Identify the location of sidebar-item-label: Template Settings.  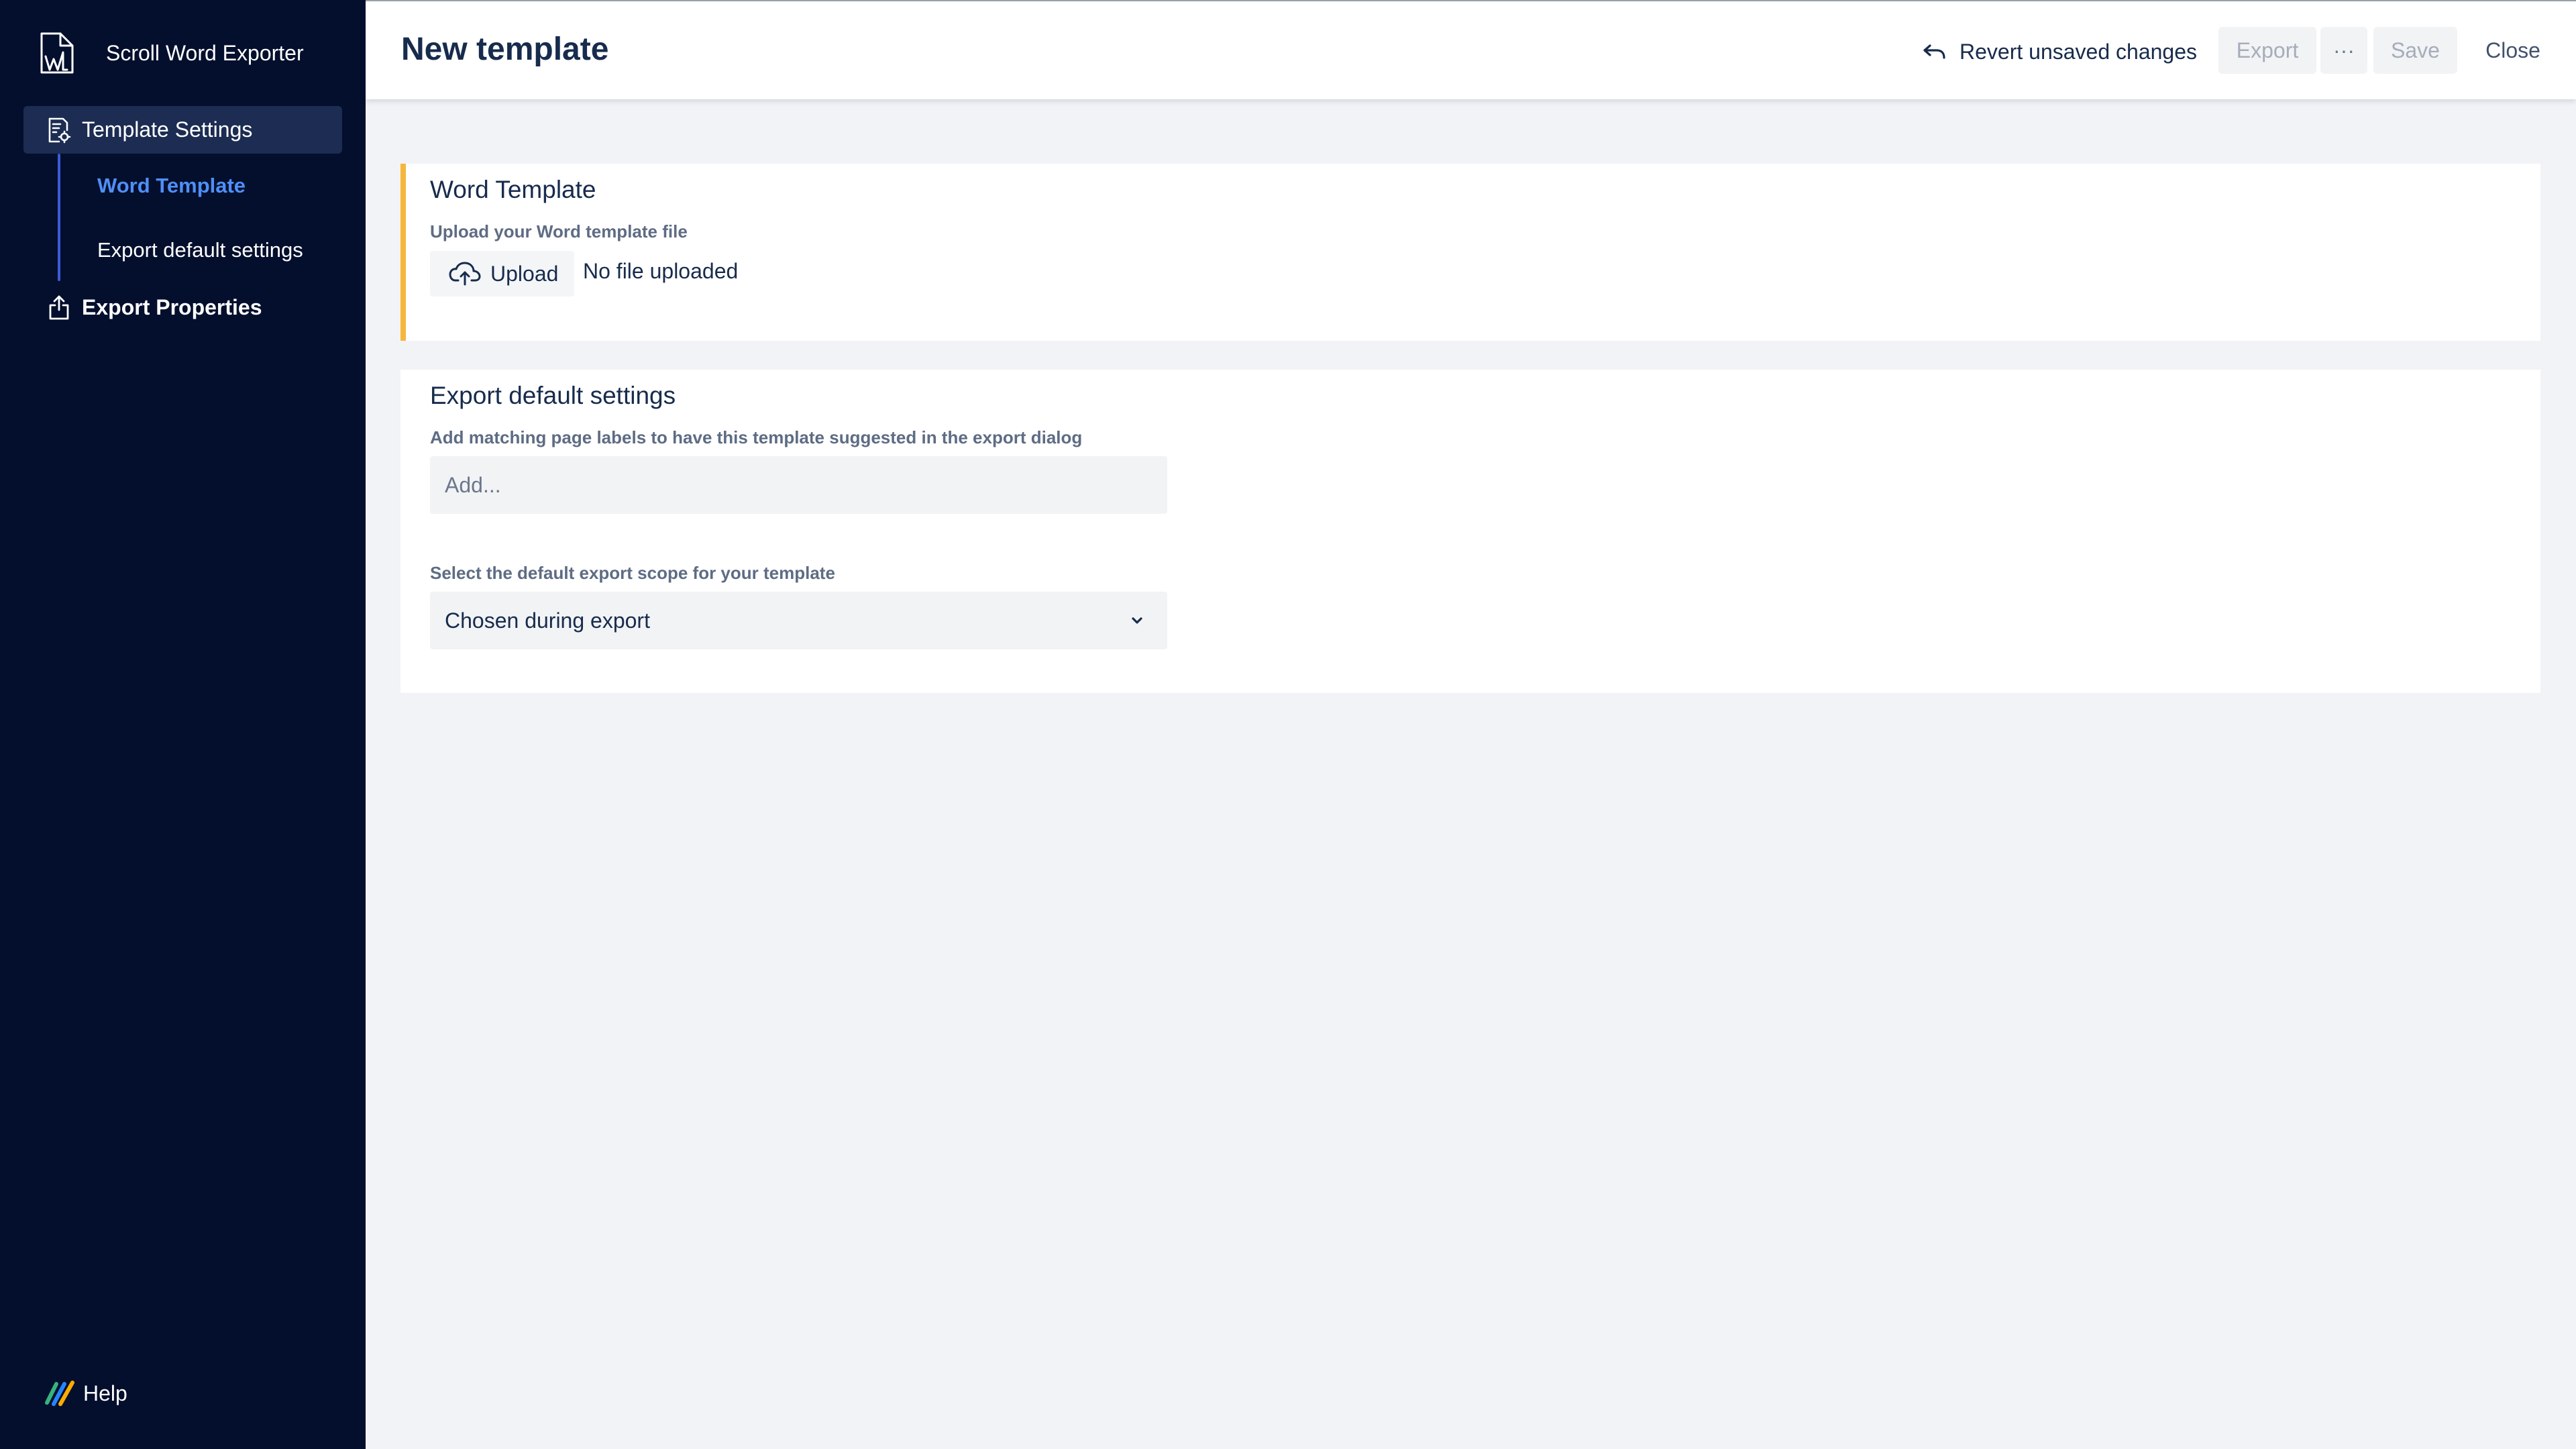
(167, 129).